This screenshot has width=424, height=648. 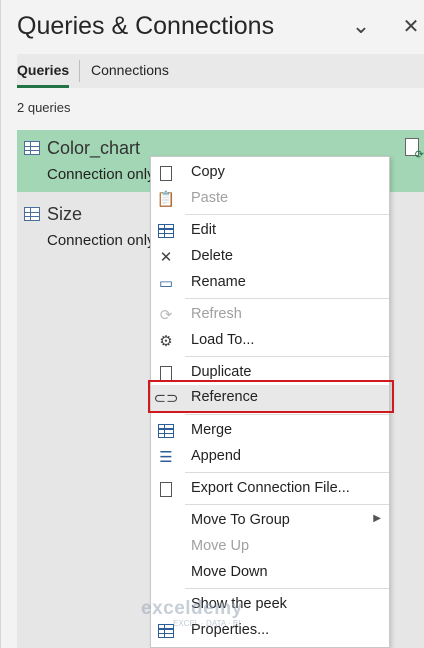 I want to click on menu-item-move-down: Move Down, so click(x=270, y=573).